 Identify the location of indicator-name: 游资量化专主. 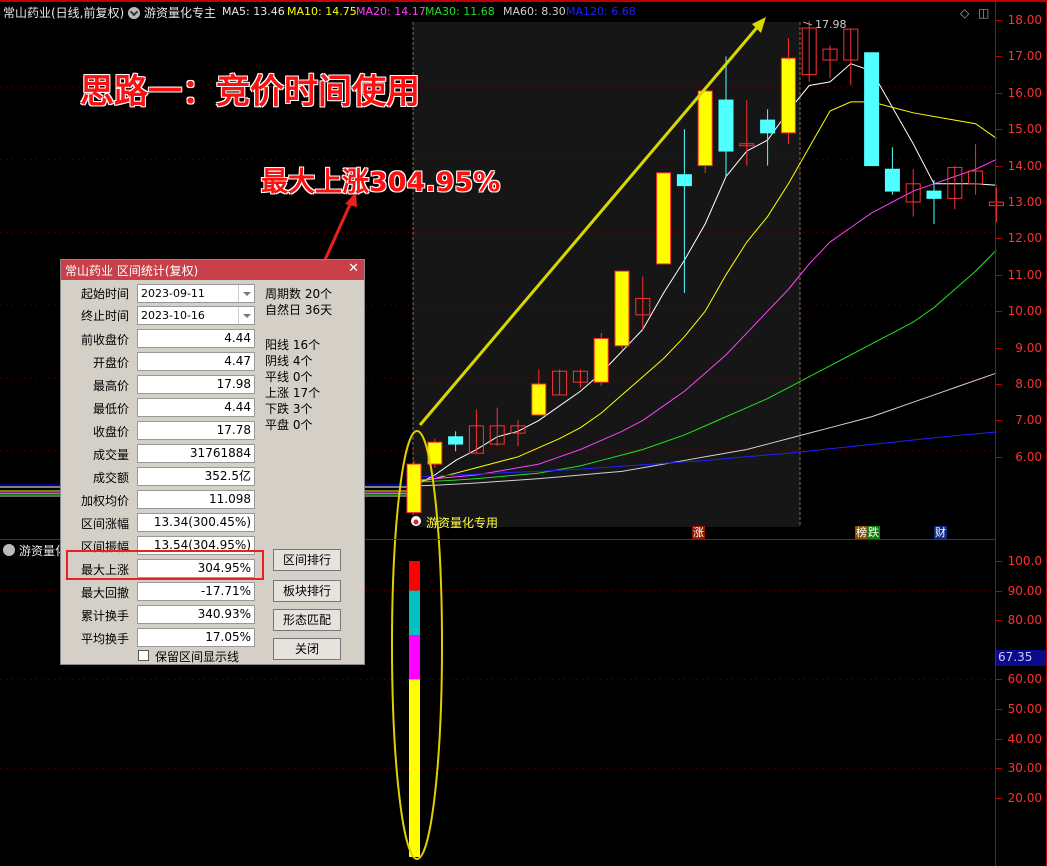
(180, 12).